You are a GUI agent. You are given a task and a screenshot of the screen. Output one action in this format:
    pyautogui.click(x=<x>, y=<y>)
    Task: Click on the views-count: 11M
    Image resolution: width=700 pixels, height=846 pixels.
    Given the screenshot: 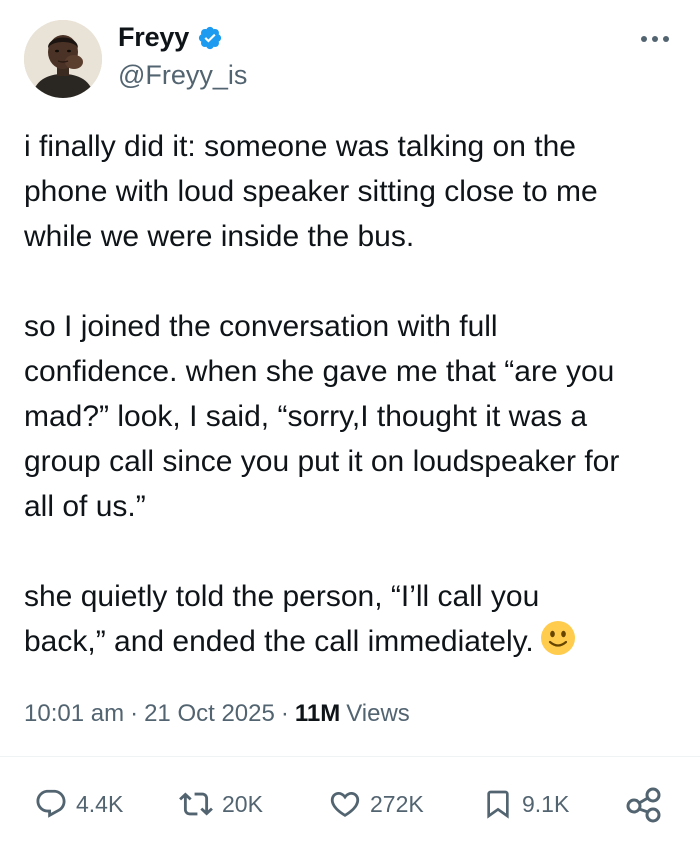 What is the action you would take?
    pyautogui.click(x=317, y=713)
    